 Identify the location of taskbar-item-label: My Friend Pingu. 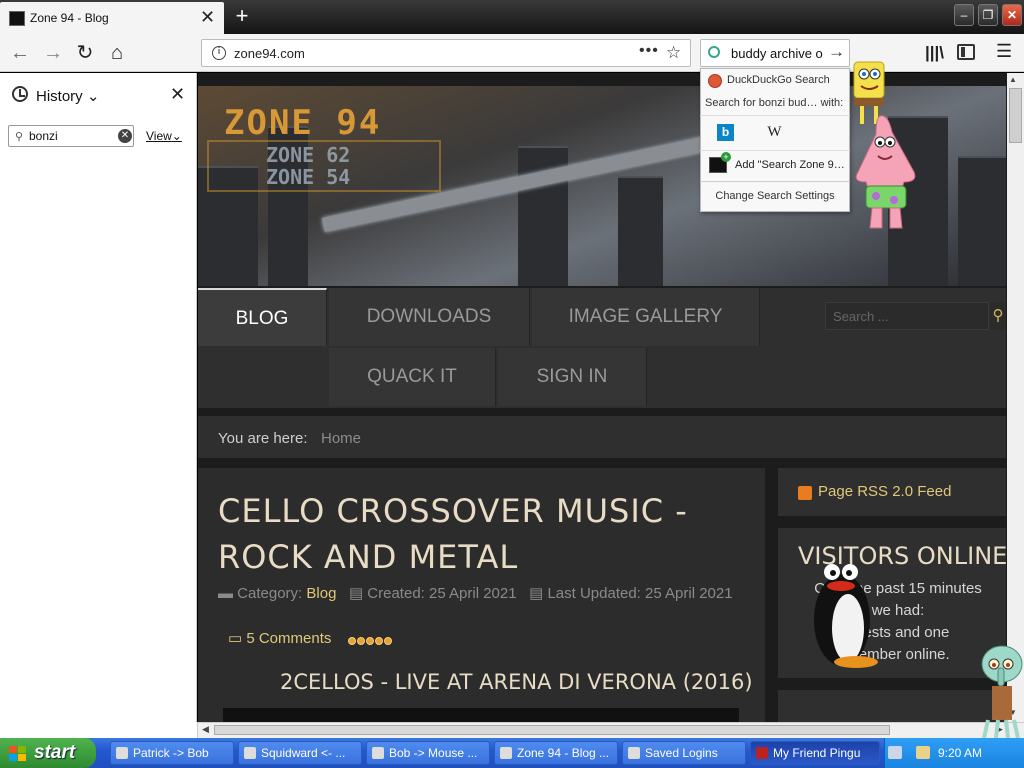
(817, 753).